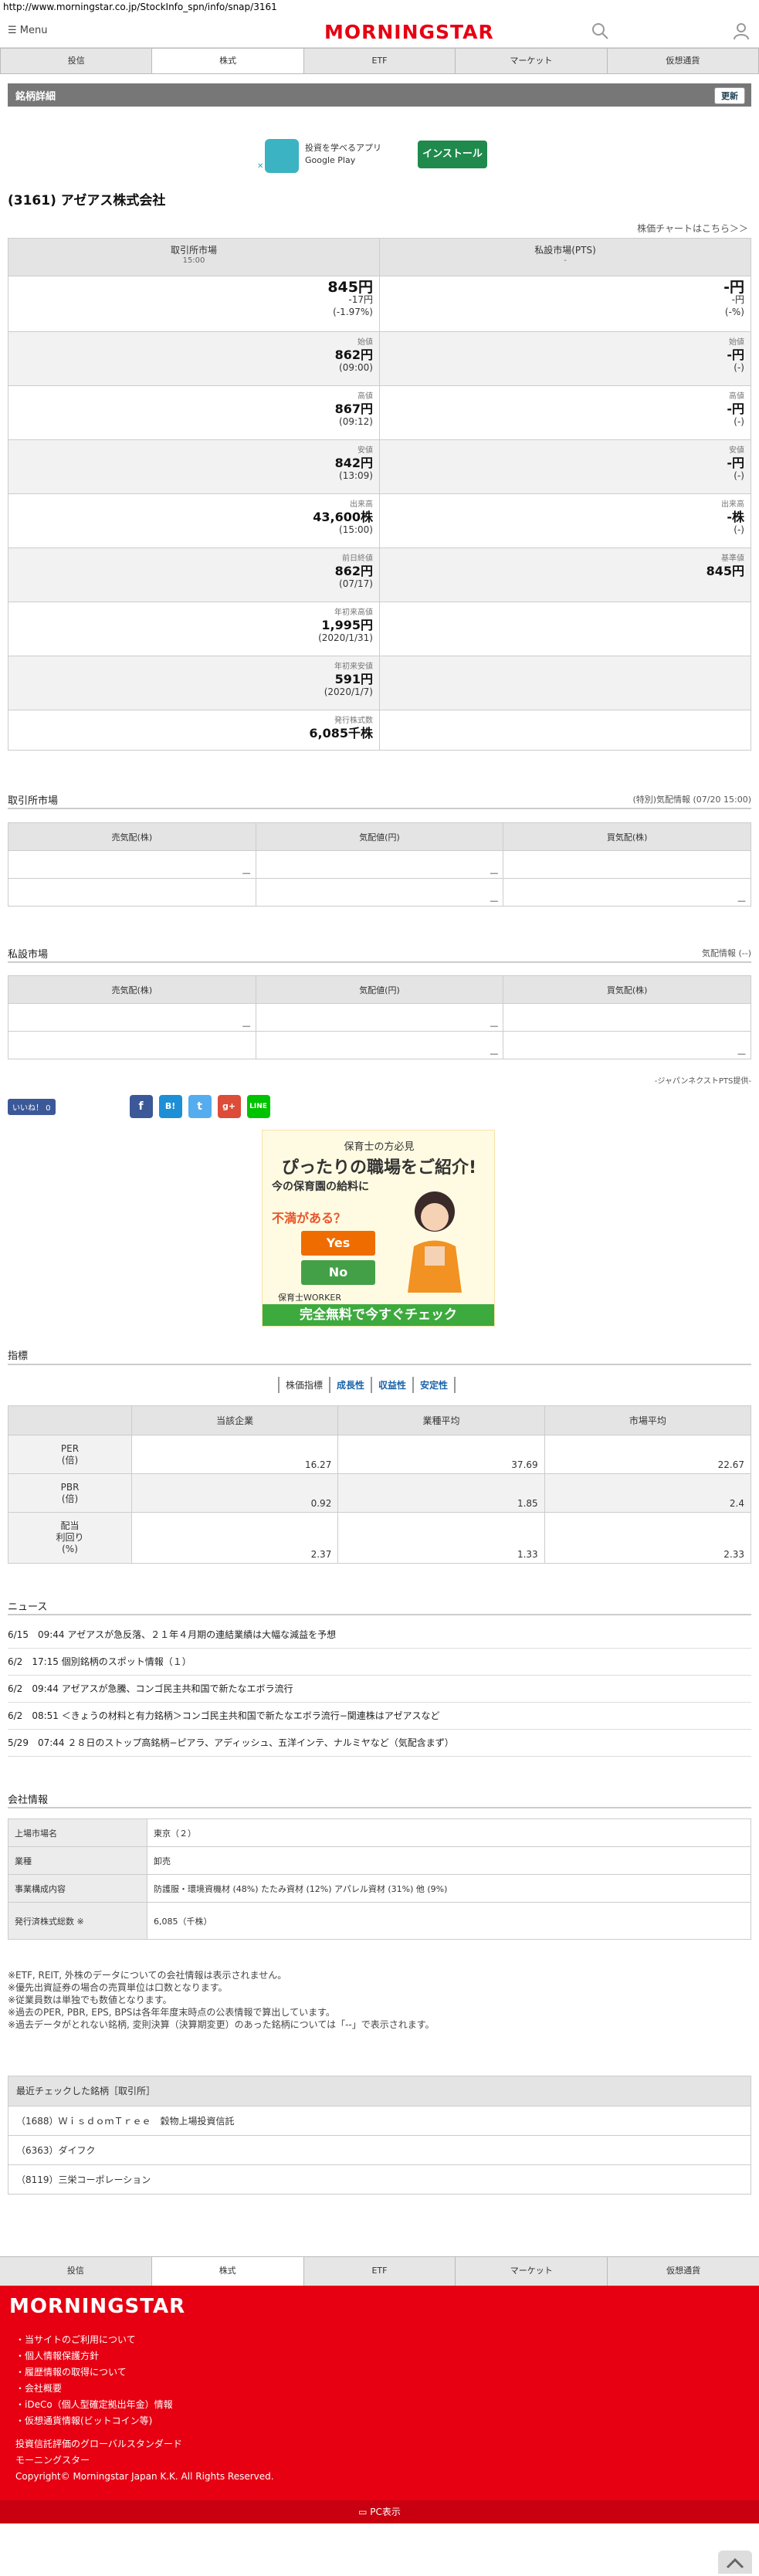 This screenshot has height=2576, width=759. Describe the element at coordinates (94, 2372) in the screenshot. I see `footer-link: ・履歴情報の取得について` at that location.